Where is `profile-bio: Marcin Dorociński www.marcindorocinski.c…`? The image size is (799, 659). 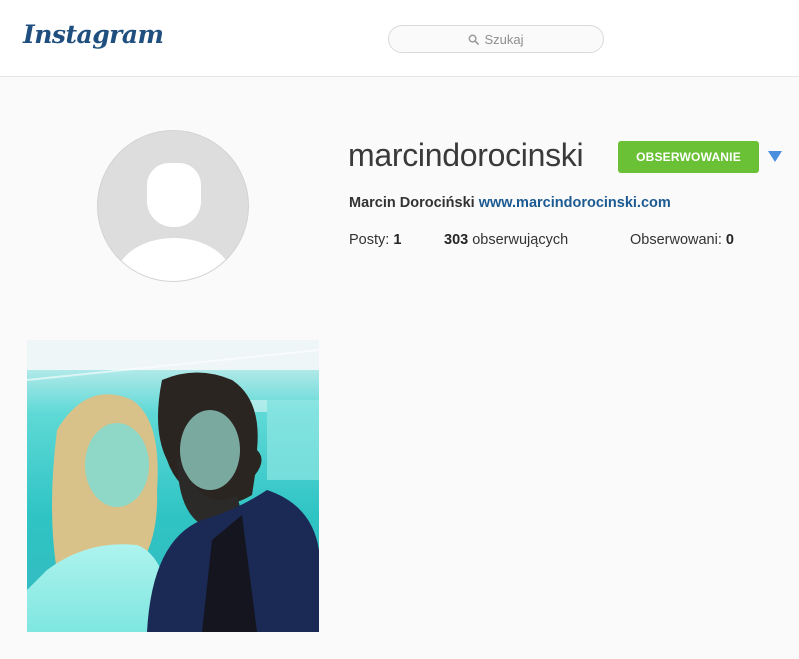
profile-bio: Marcin Dorociński www.marcindorocinski.c… is located at coordinates (510, 203).